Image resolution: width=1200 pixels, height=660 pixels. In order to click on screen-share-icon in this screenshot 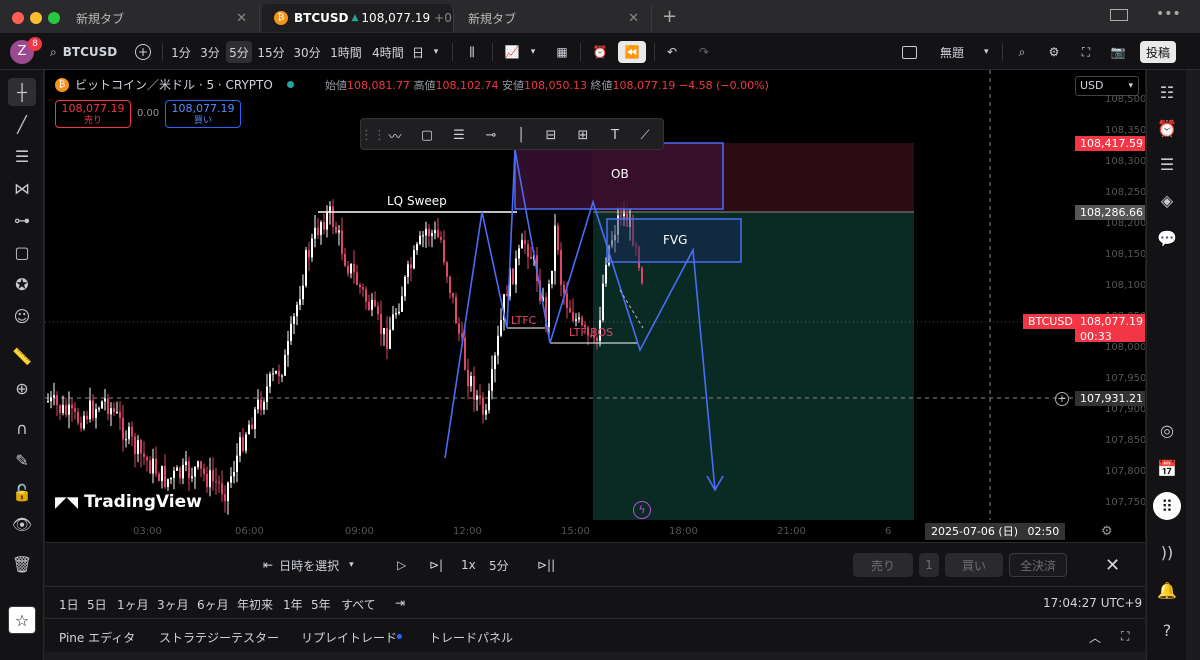, I will do `click(1119, 15)`.